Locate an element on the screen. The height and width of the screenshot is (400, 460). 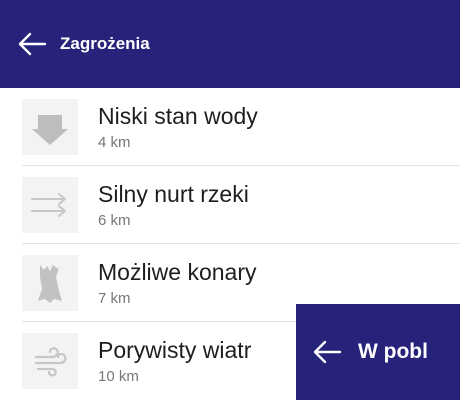
hazard-distance: 6 km is located at coordinates (114, 220).